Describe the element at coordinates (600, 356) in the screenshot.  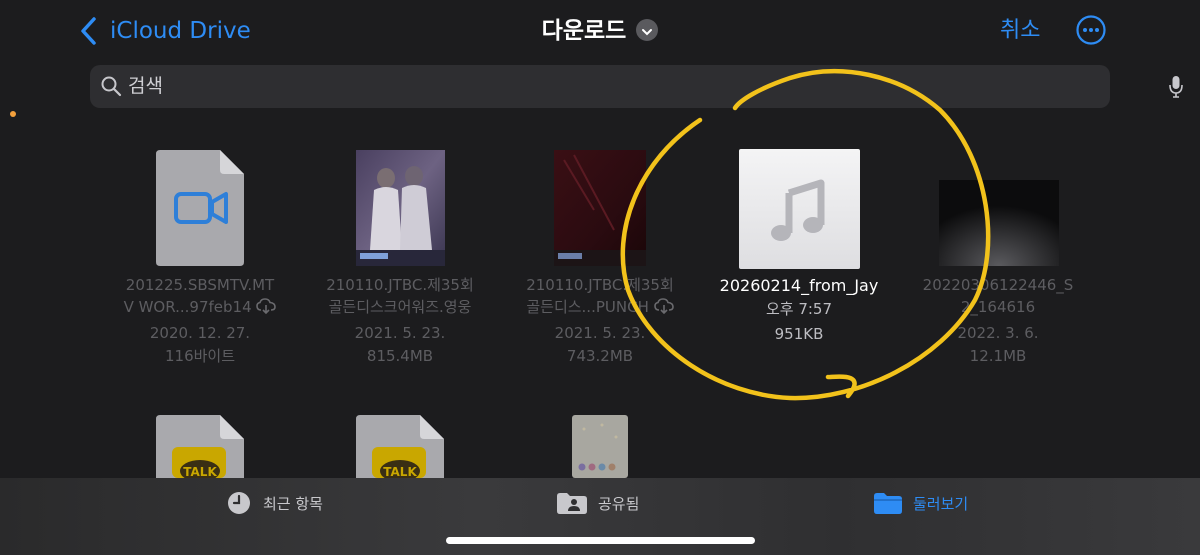
I see `file-size: 743.2MB` at that location.